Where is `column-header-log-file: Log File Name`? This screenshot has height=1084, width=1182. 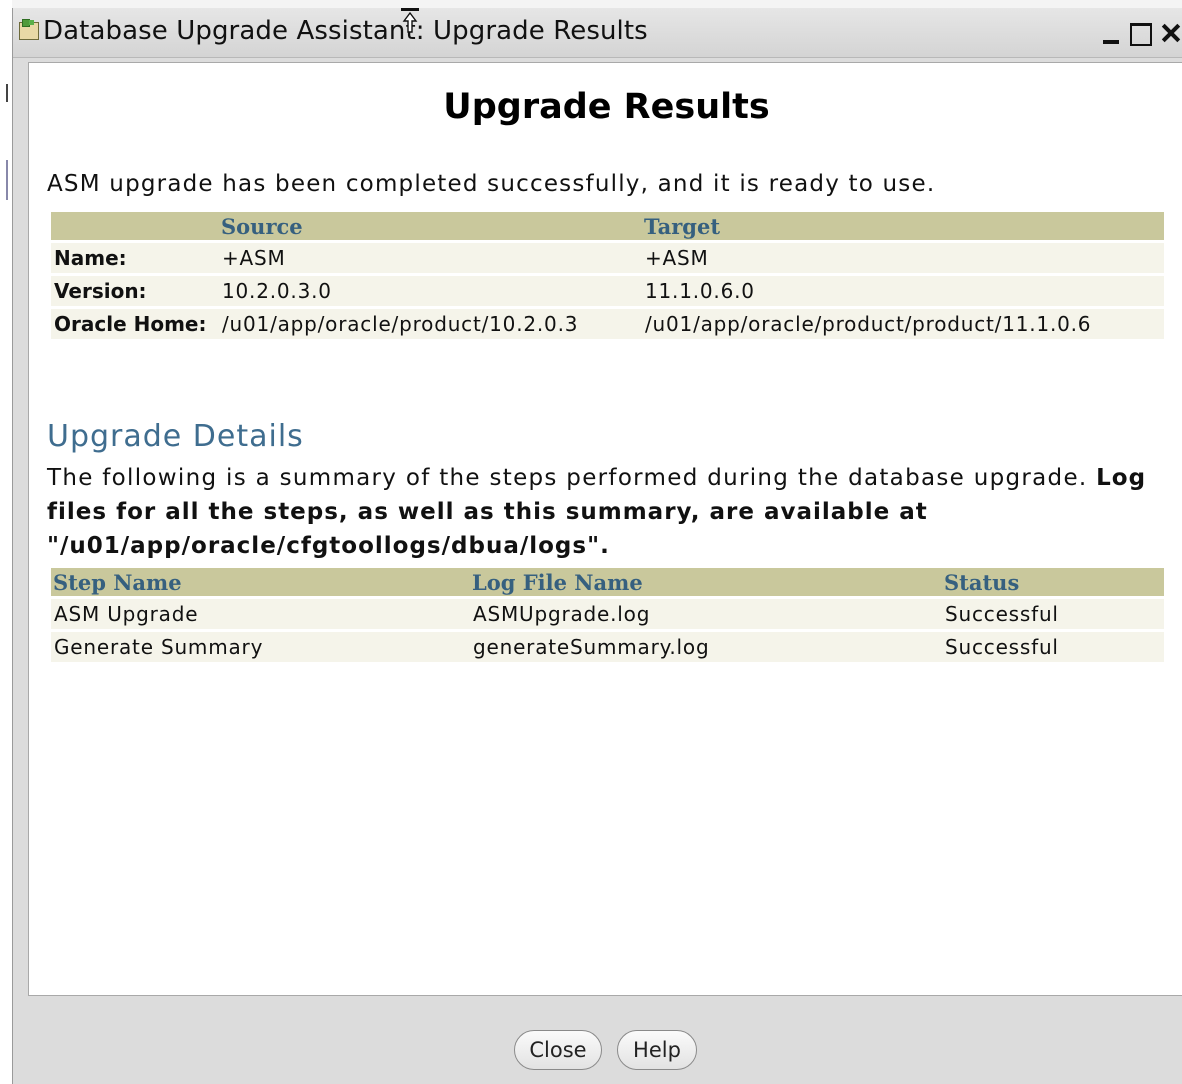 column-header-log-file: Log File Name is located at coordinates (706, 582).